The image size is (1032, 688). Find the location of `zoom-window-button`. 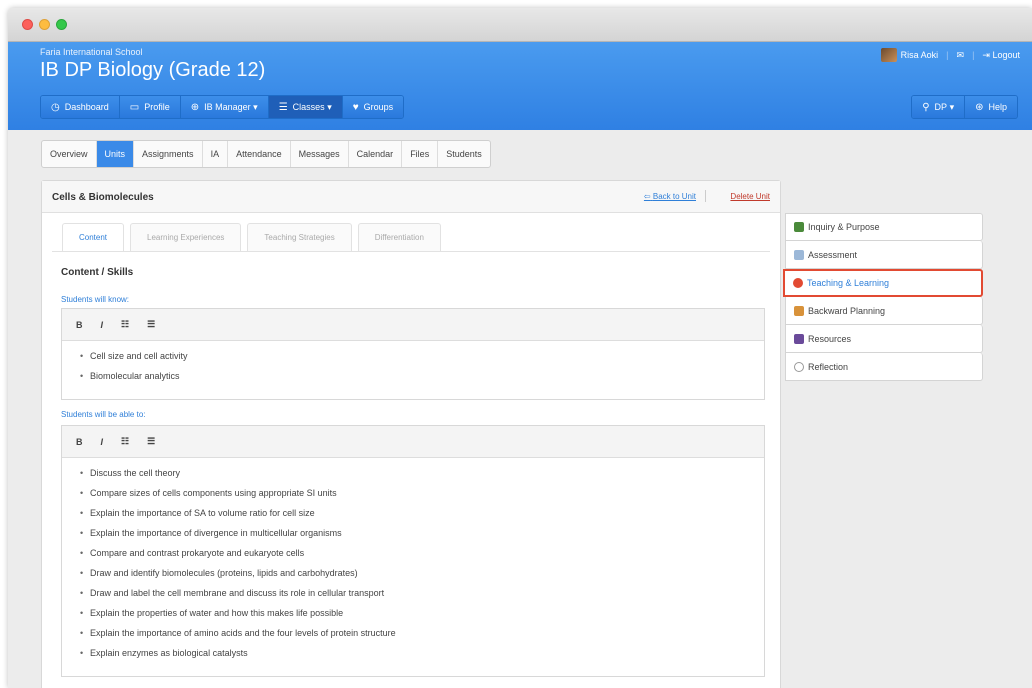

zoom-window-button is located at coordinates (61, 24).